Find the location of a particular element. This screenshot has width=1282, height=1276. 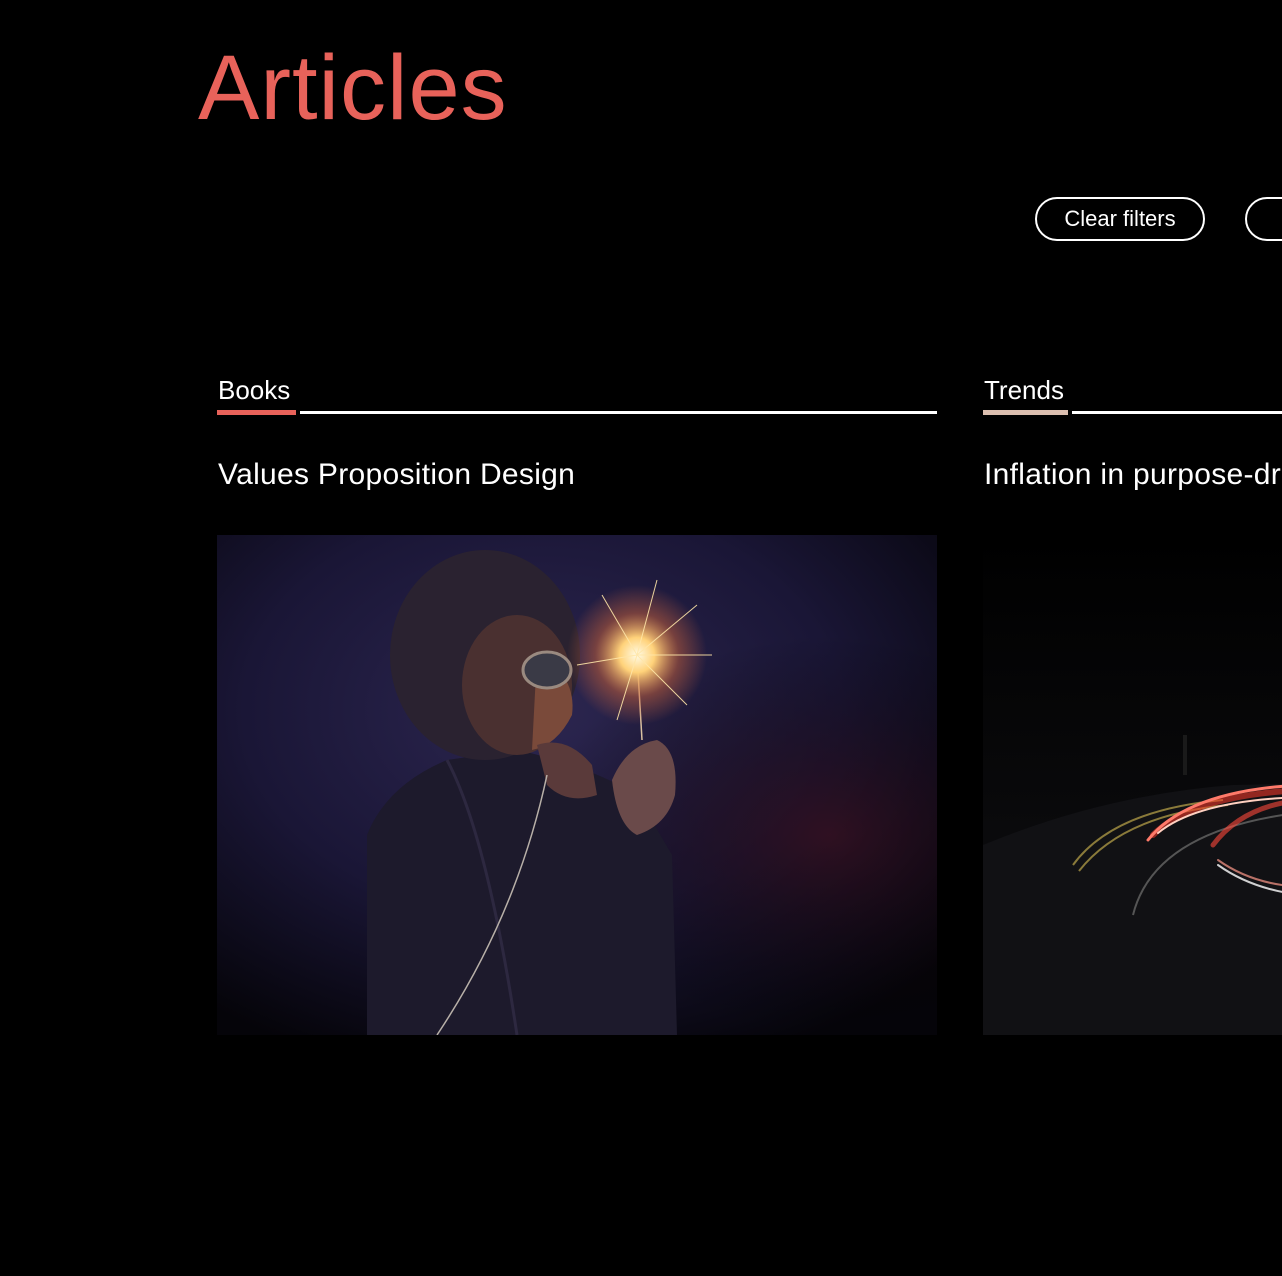

article-card: Trends Inflation in purpose-driven is located at coordinates (1132, 704).